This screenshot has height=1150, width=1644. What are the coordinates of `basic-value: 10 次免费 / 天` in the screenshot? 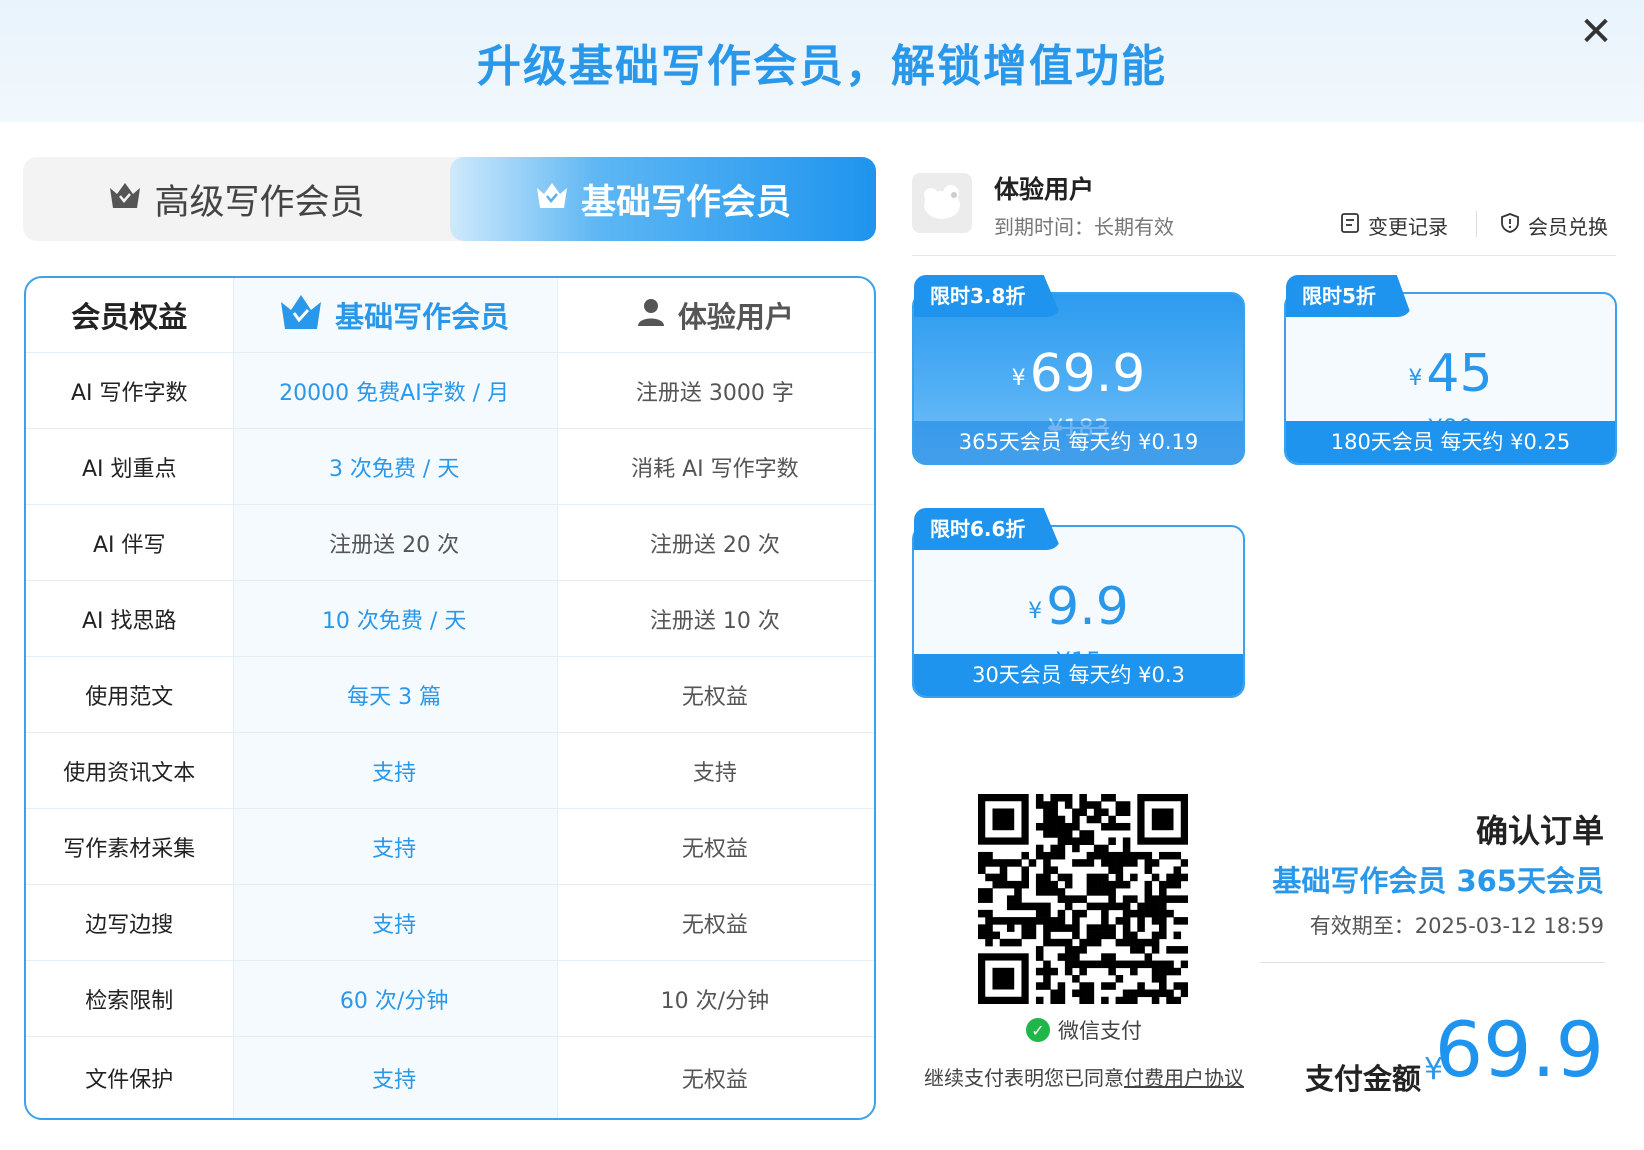 It's located at (394, 621).